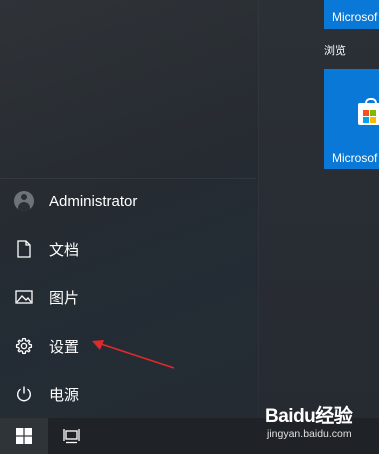 The image size is (379, 454). Describe the element at coordinates (309, 434) in the screenshot. I see `watermark-url: jingyan.baidu.com` at that location.